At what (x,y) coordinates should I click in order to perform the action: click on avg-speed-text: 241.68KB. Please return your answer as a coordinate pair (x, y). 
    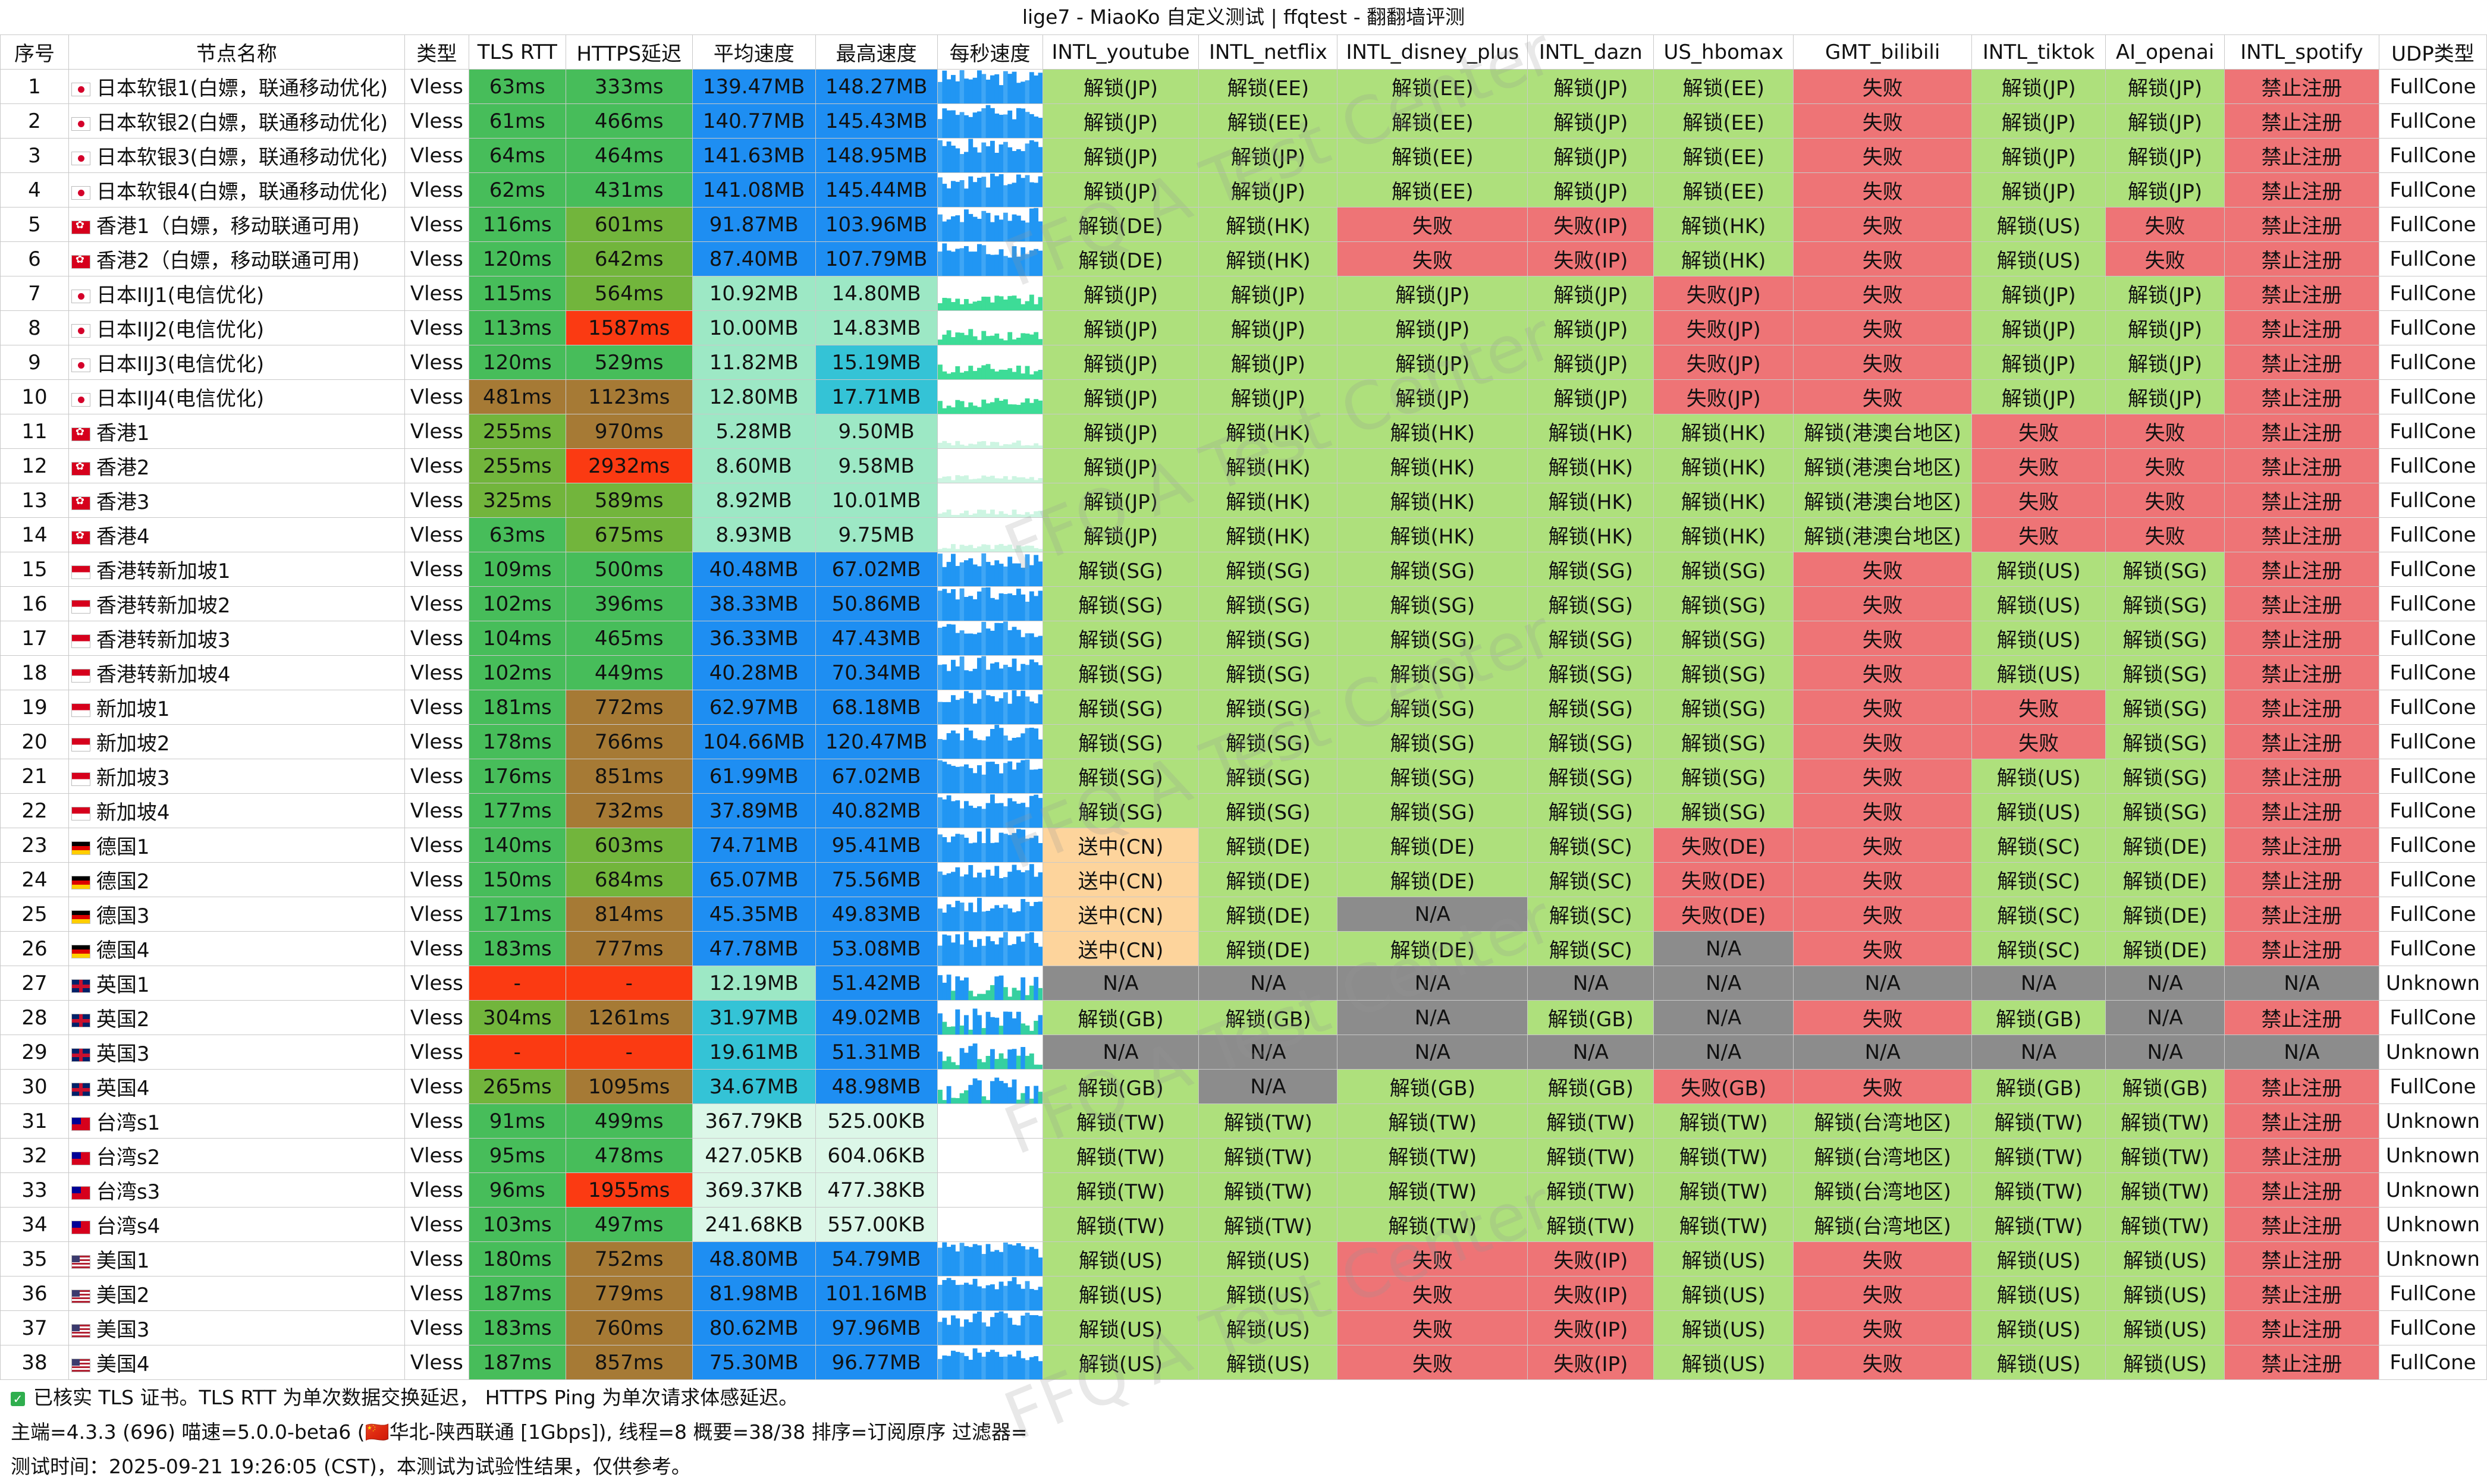
    Looking at the image, I should click on (754, 1224).